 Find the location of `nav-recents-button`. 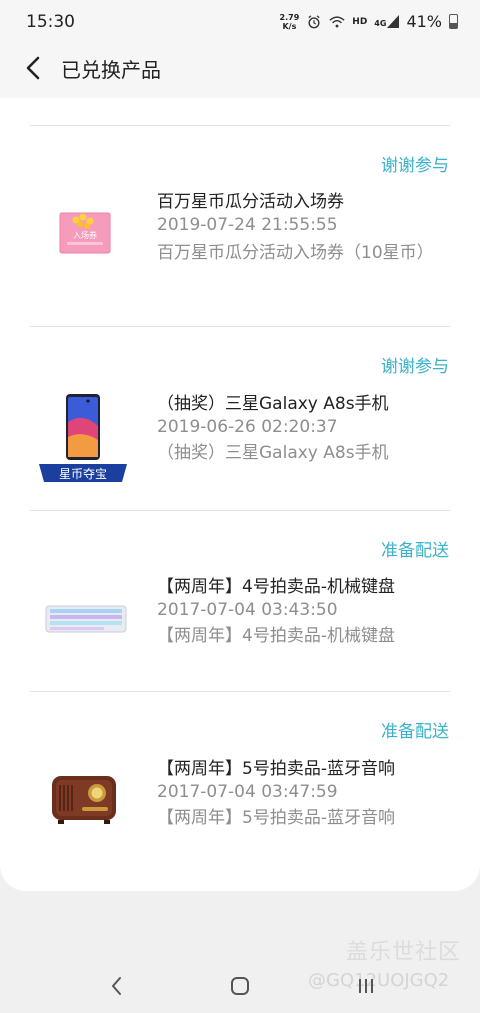

nav-recents-button is located at coordinates (366, 986).